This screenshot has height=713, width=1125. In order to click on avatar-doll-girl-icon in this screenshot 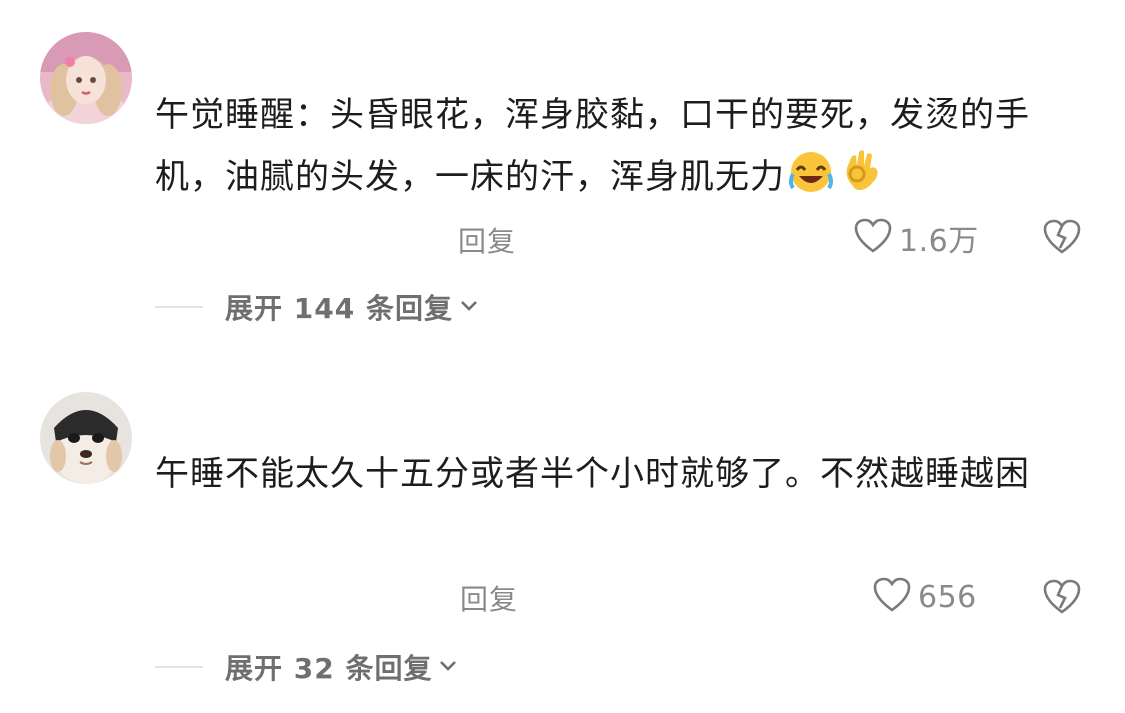, I will do `click(86, 78)`.